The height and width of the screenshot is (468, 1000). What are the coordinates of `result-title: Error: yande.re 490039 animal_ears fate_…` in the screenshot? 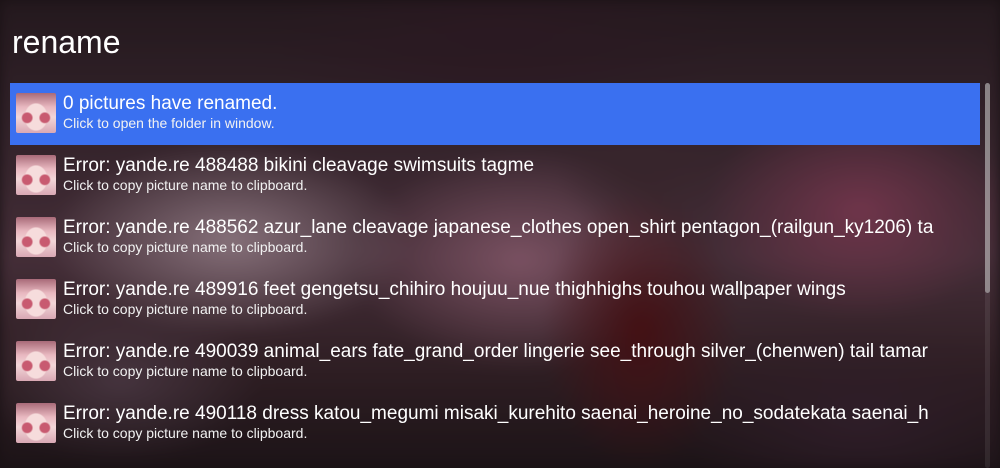 It's located at (495, 351).